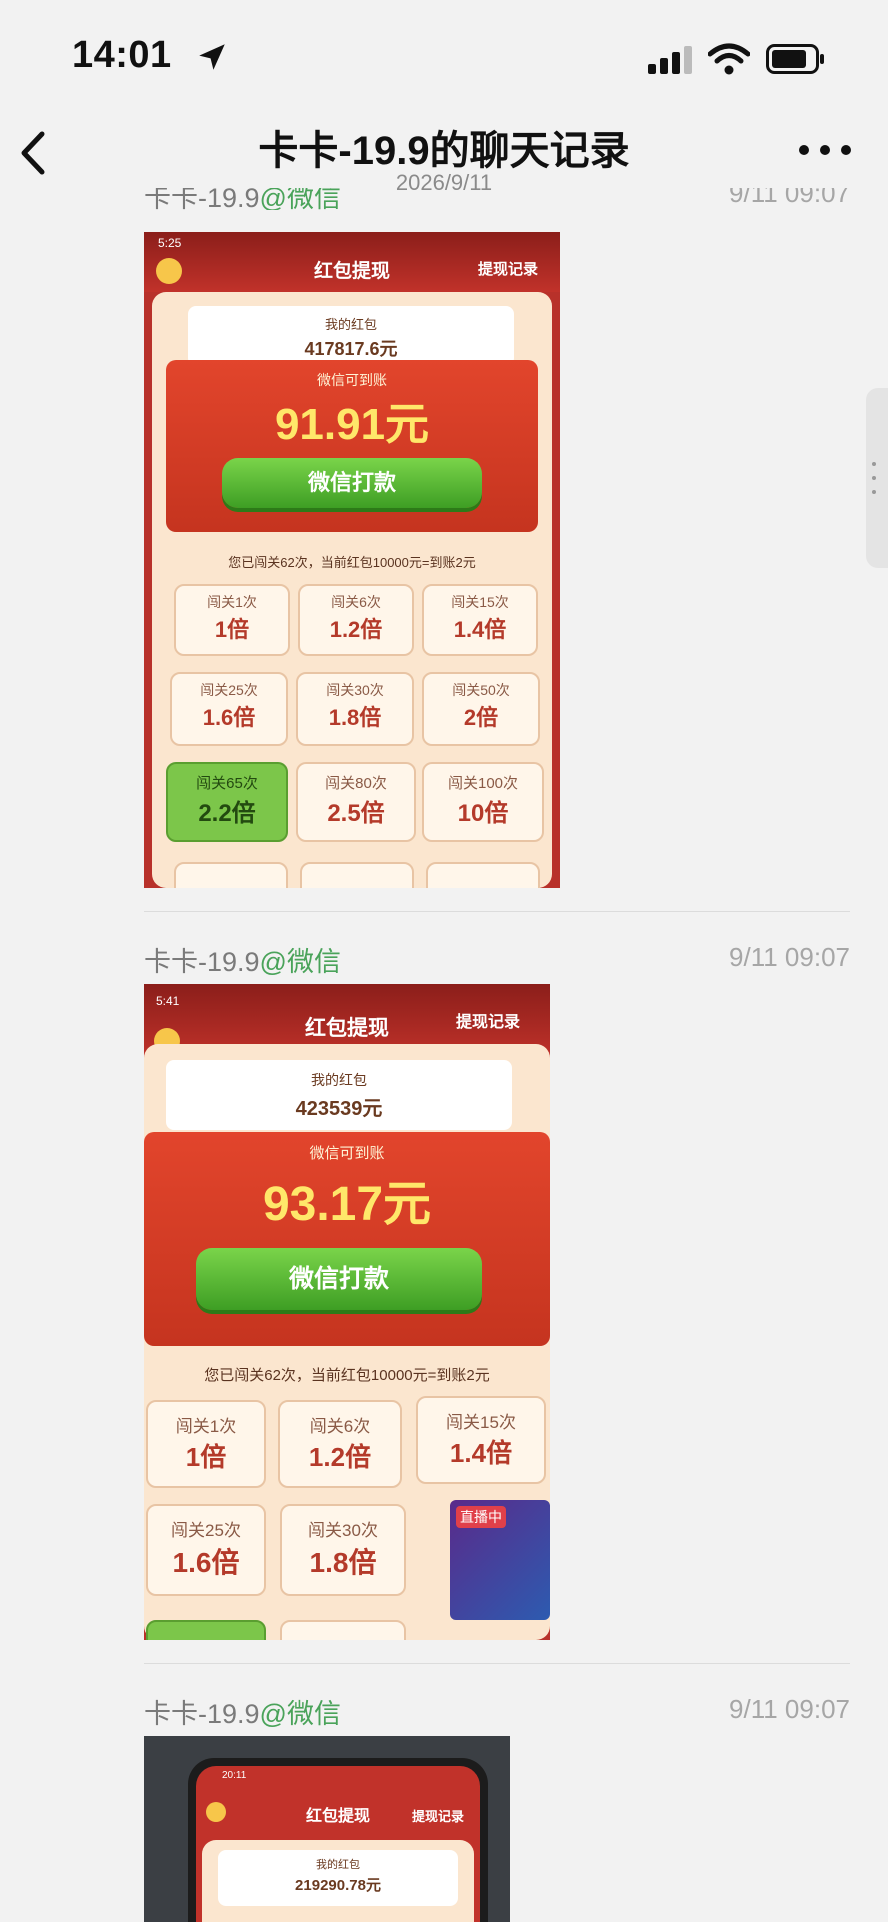  I want to click on wallet-box: 我的红包 423539元, so click(339, 1095).